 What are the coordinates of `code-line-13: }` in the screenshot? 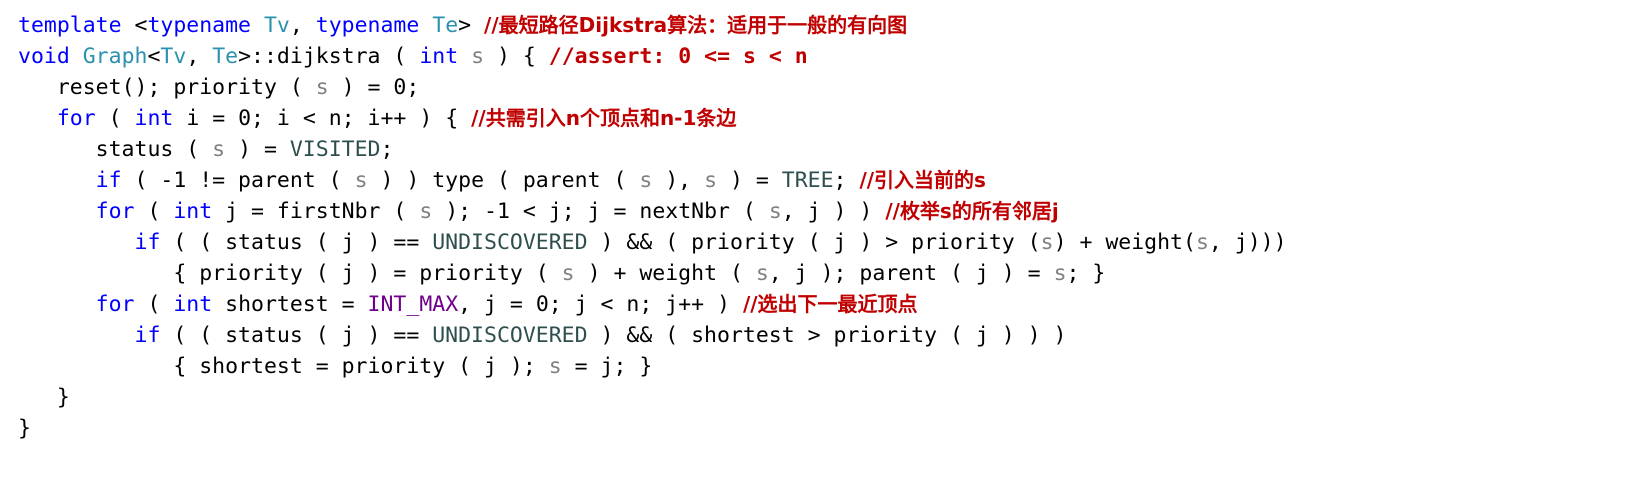 It's located at (652, 397).